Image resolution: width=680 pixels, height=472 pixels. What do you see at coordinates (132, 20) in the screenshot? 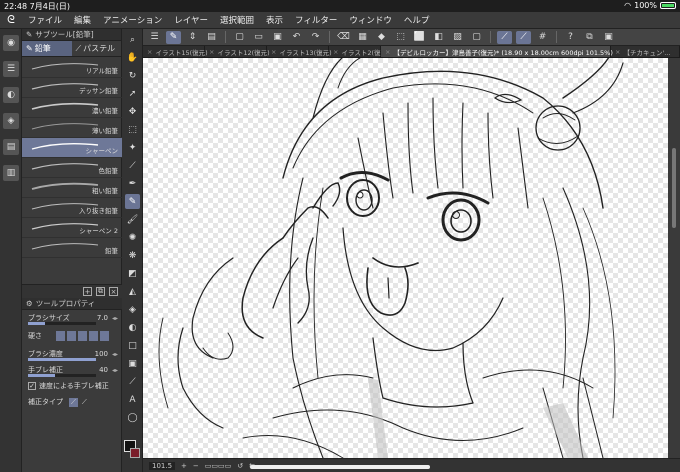
I see `menu-animation: アニメーション` at bounding box center [132, 20].